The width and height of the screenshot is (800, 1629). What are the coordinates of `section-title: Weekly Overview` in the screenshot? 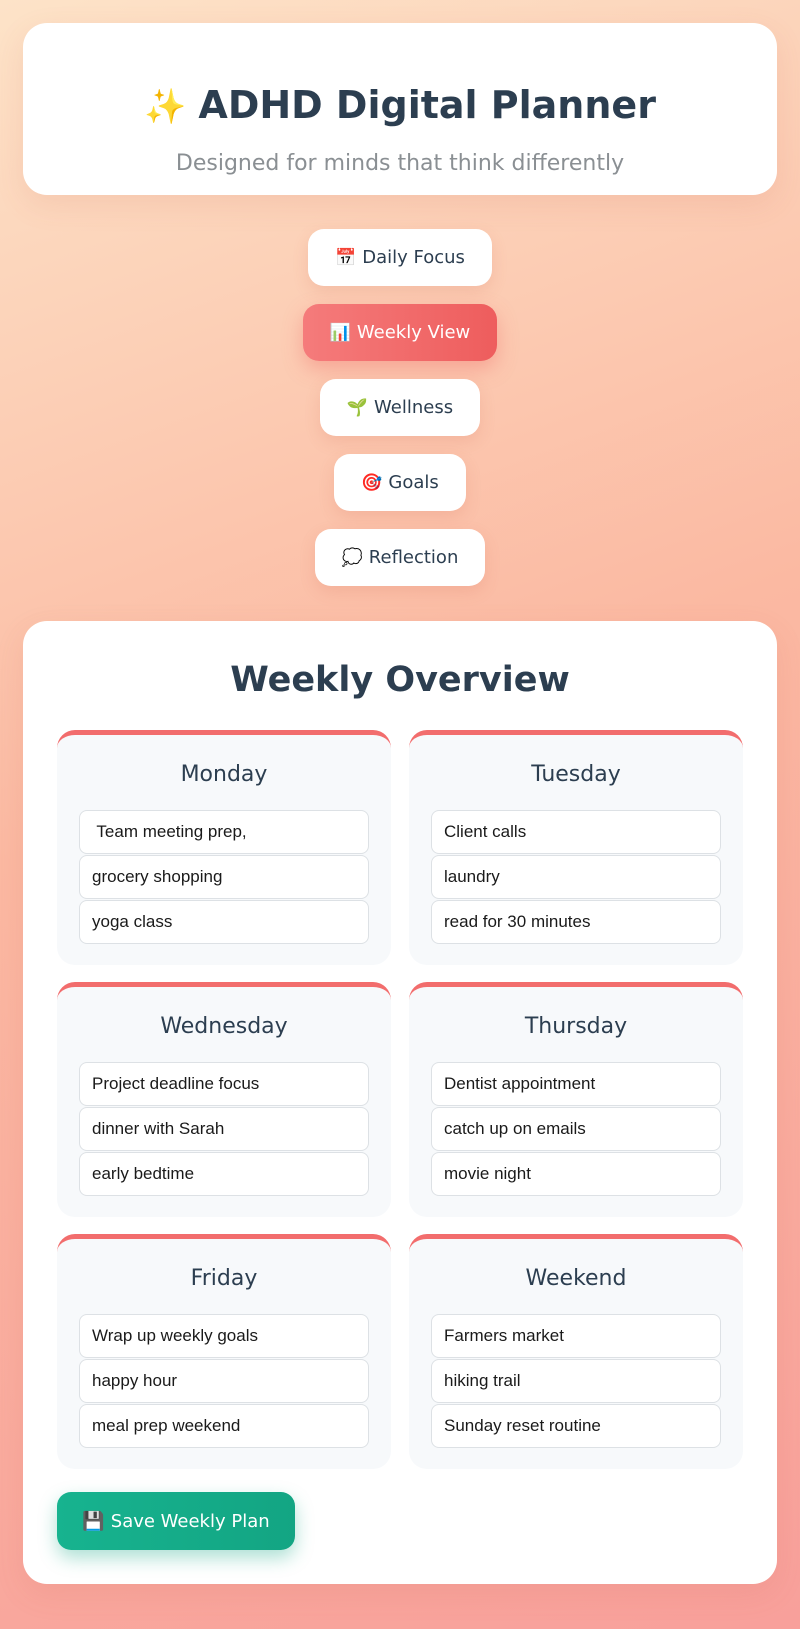 It's located at (400, 680).